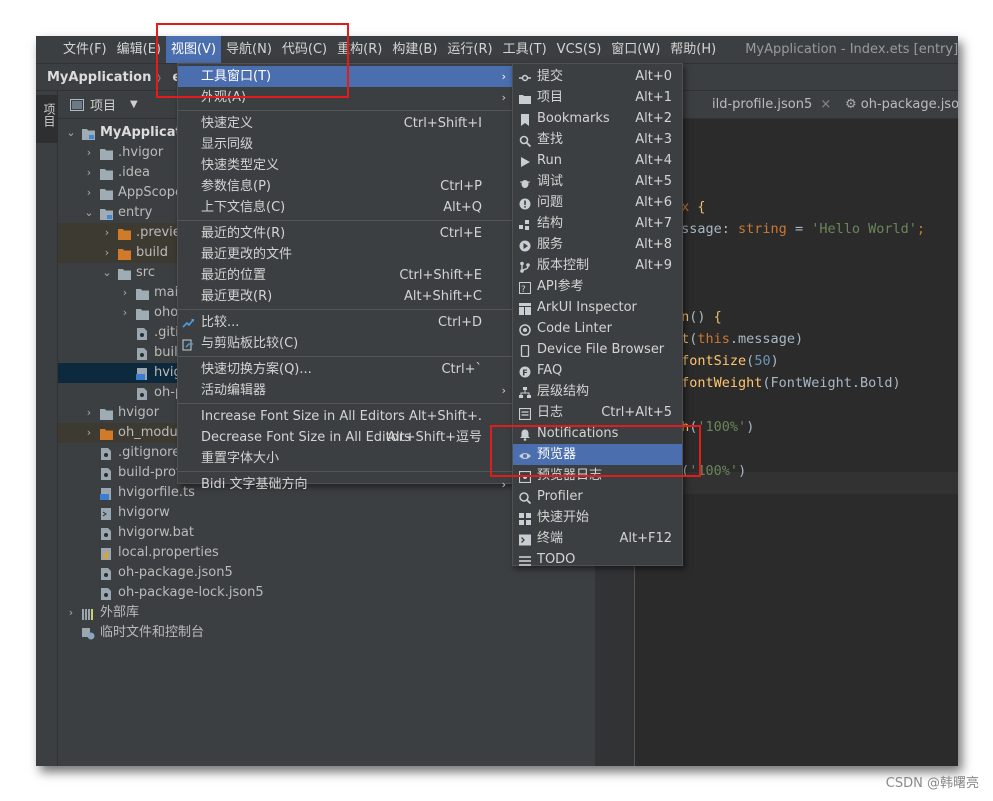 The height and width of the screenshot is (801, 993). Describe the element at coordinates (597, 181) in the screenshot. I see `menu-item: 调试 Alt+5` at that location.